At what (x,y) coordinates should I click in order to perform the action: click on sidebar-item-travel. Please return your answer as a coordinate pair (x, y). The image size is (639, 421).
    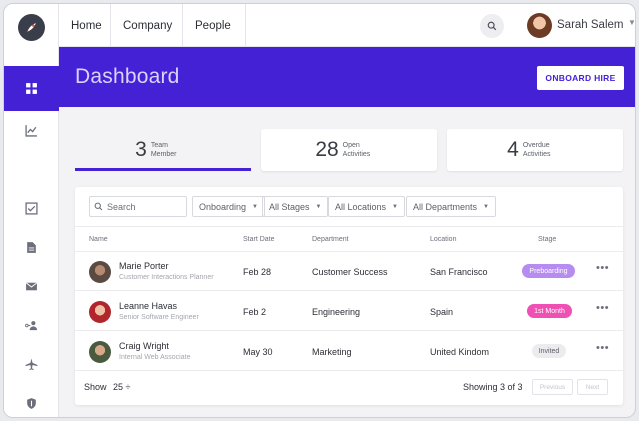
    Looking at the image, I should click on (31, 364).